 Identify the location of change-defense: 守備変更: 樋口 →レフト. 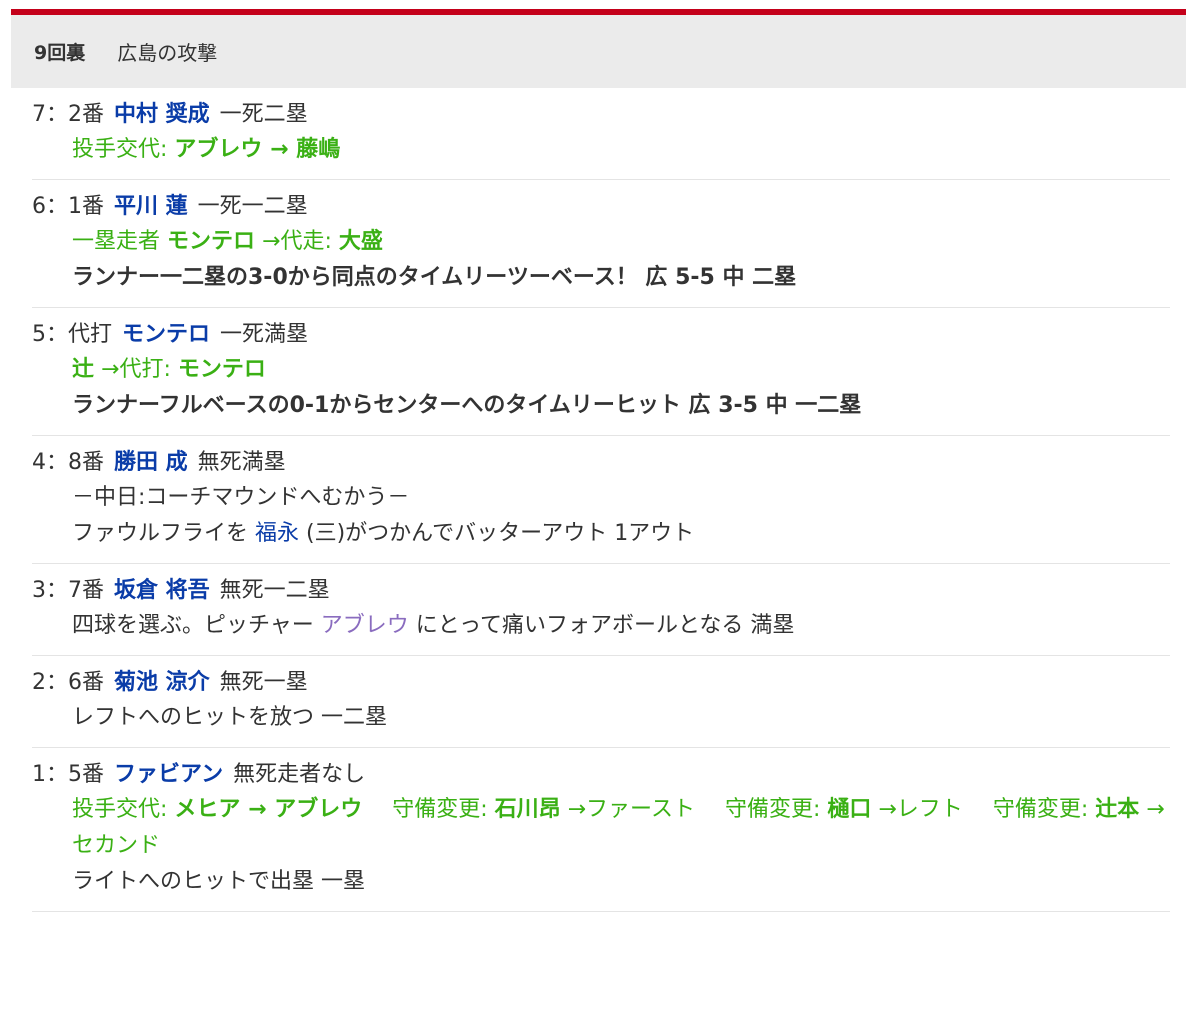
(844, 809).